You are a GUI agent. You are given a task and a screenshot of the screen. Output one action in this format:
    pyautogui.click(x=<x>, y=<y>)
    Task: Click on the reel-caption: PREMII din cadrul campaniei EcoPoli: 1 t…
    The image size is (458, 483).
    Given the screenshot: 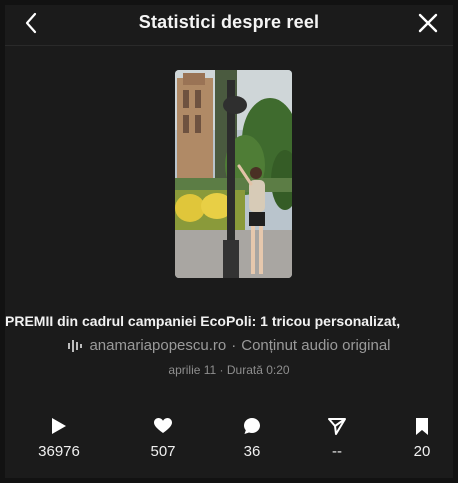 What is the action you would take?
    pyautogui.click(x=203, y=321)
    